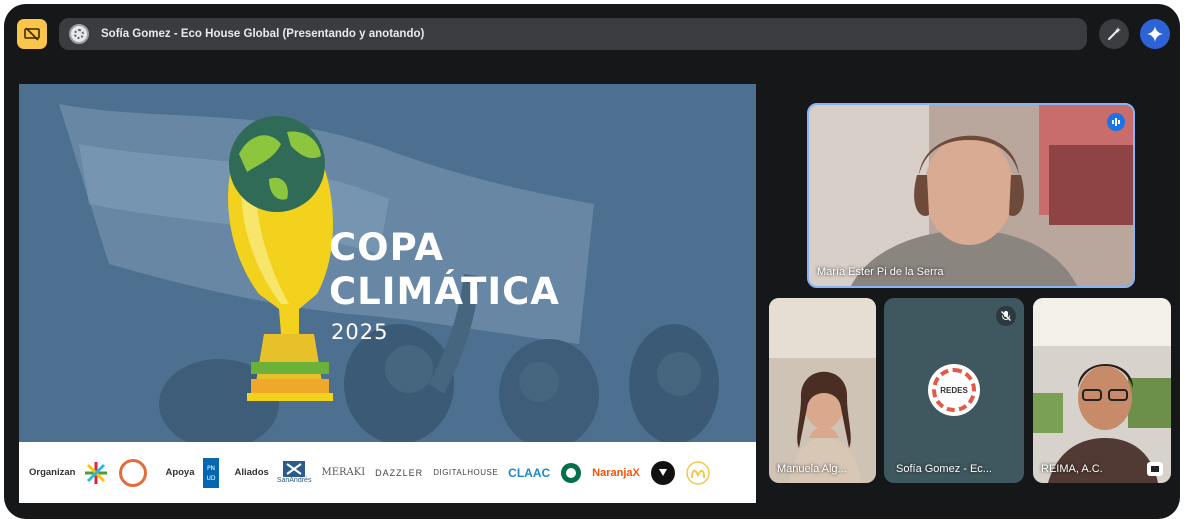 Image resolution: width=1186 pixels, height=523 pixels. Describe the element at coordinates (616, 472) in the screenshot. I see `naranjax-logo: NaranjaX` at that location.